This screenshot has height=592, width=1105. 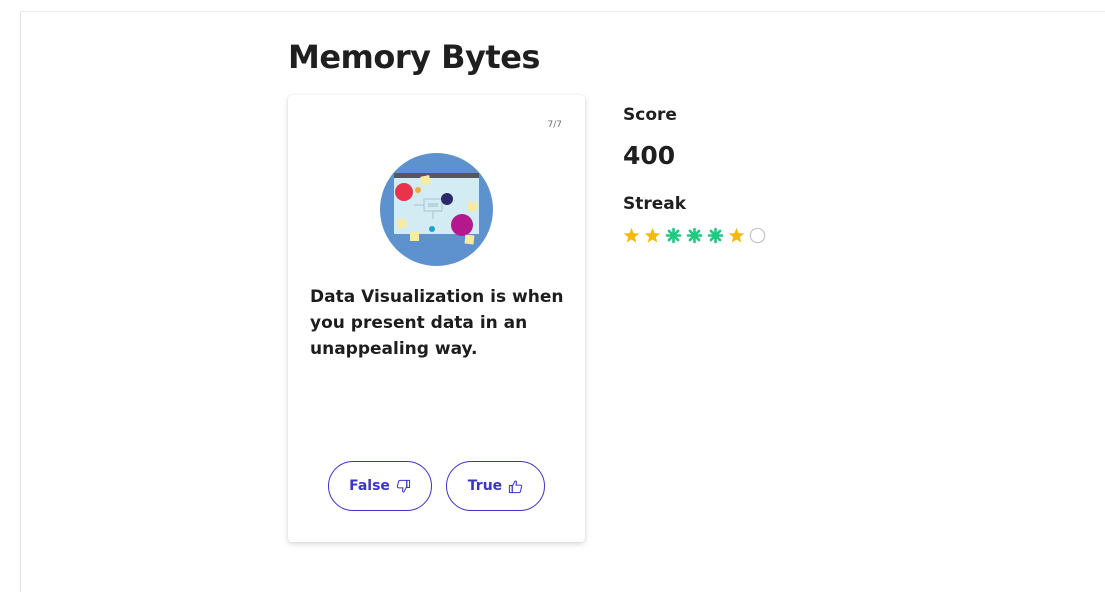 I want to click on streak-indicator, so click(x=694, y=235).